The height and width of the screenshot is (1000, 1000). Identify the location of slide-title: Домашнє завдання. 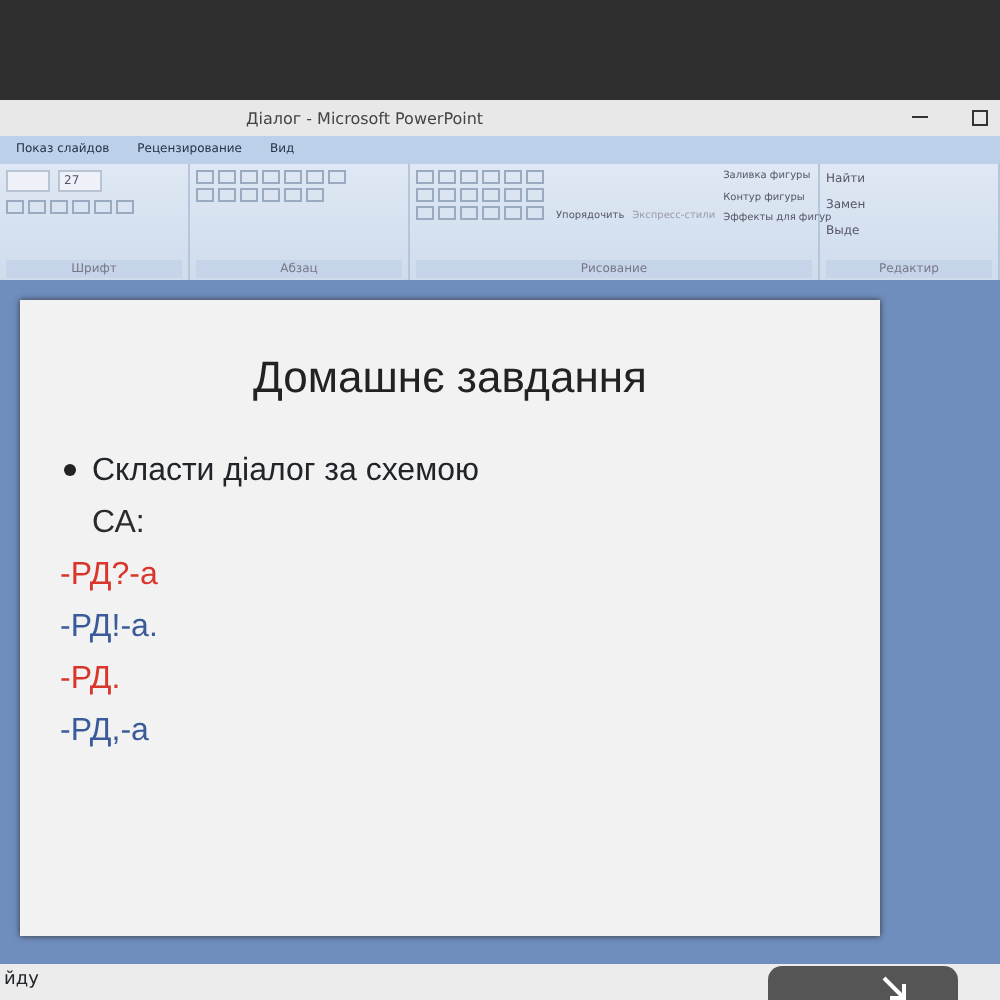
(450, 378).